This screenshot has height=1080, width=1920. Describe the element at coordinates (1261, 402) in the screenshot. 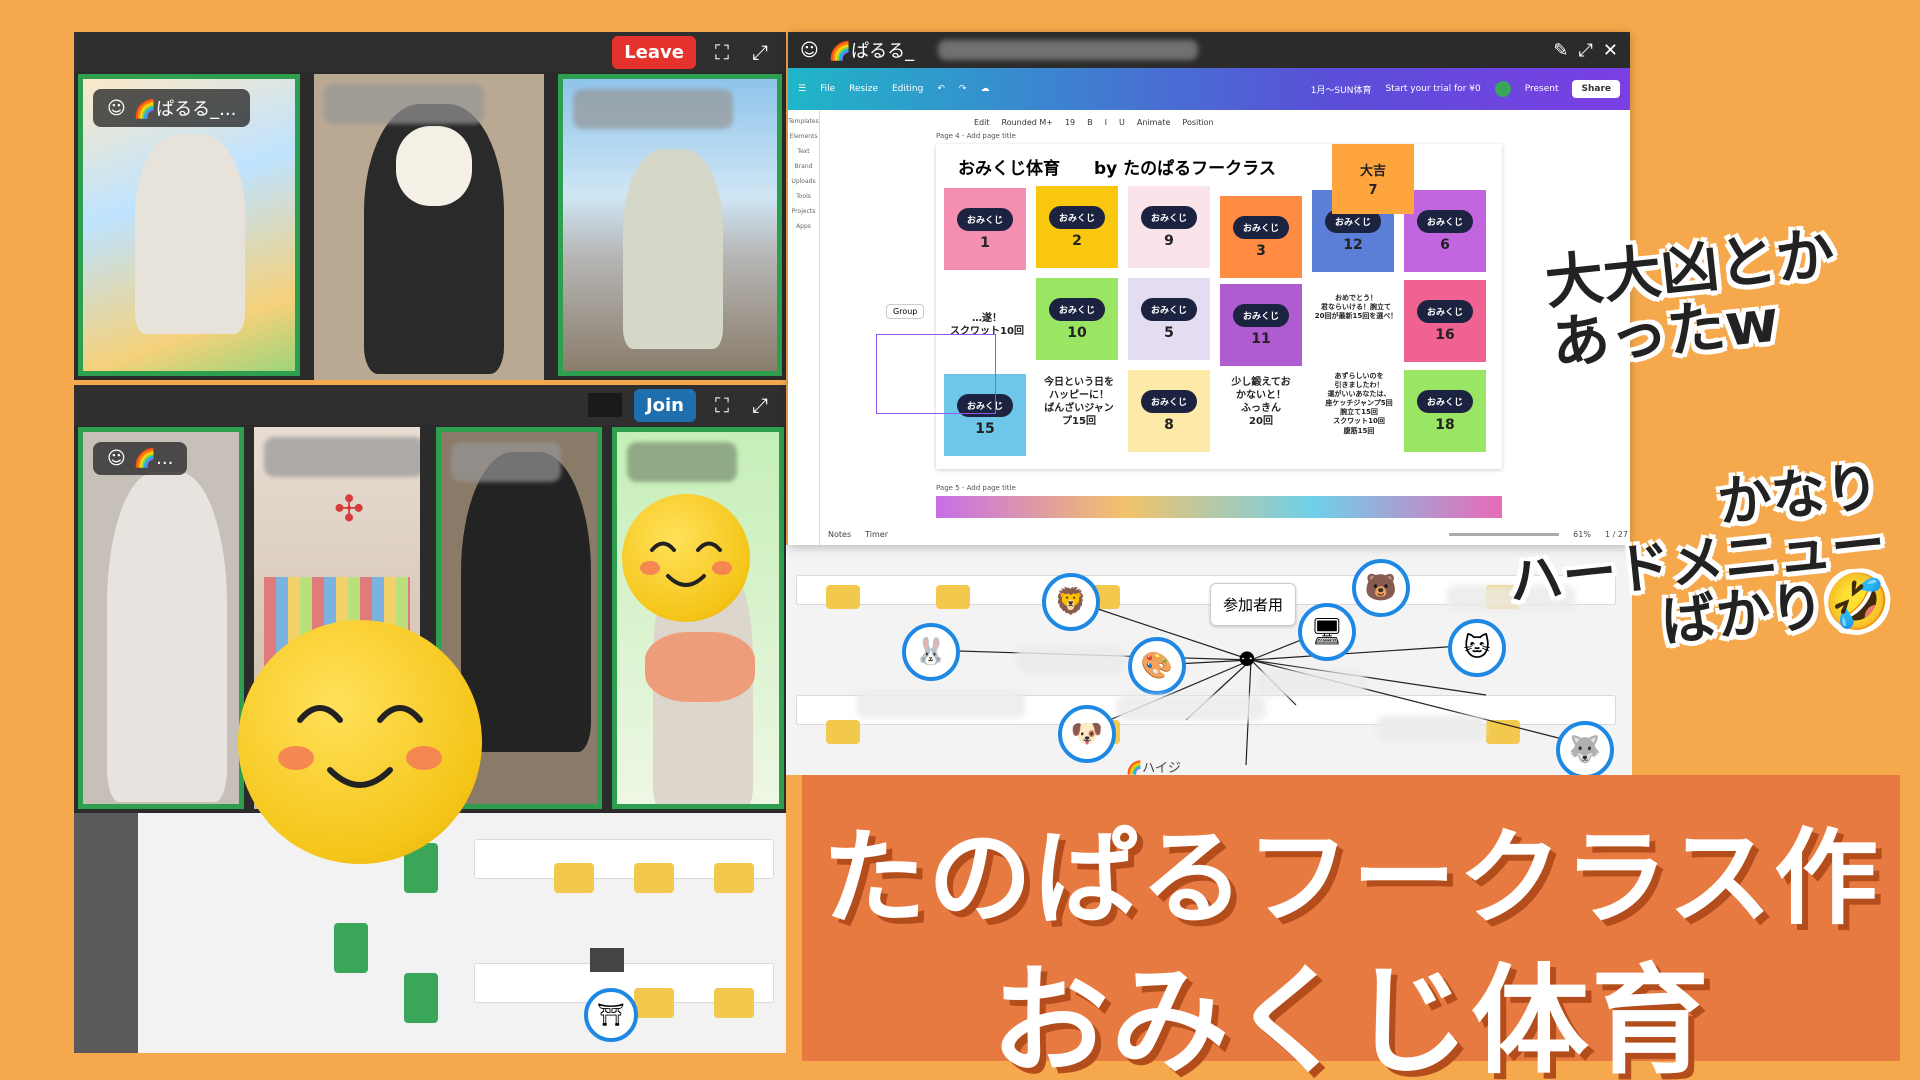

I see `exercise-text: 少し鍛えてお かないと！ ふっきん 20回` at that location.